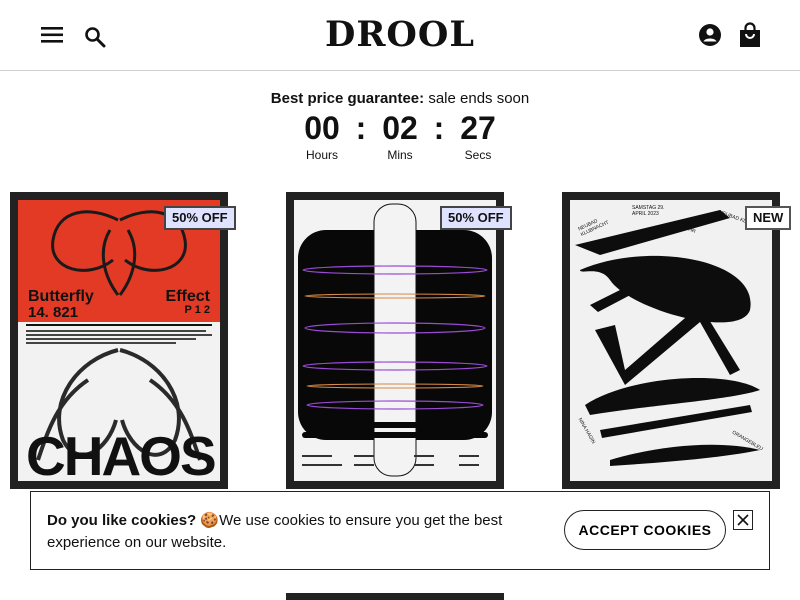 Image resolution: width=800 pixels, height=600 pixels. I want to click on accept-cookies-button: ACCEPT COOKIES, so click(645, 530).